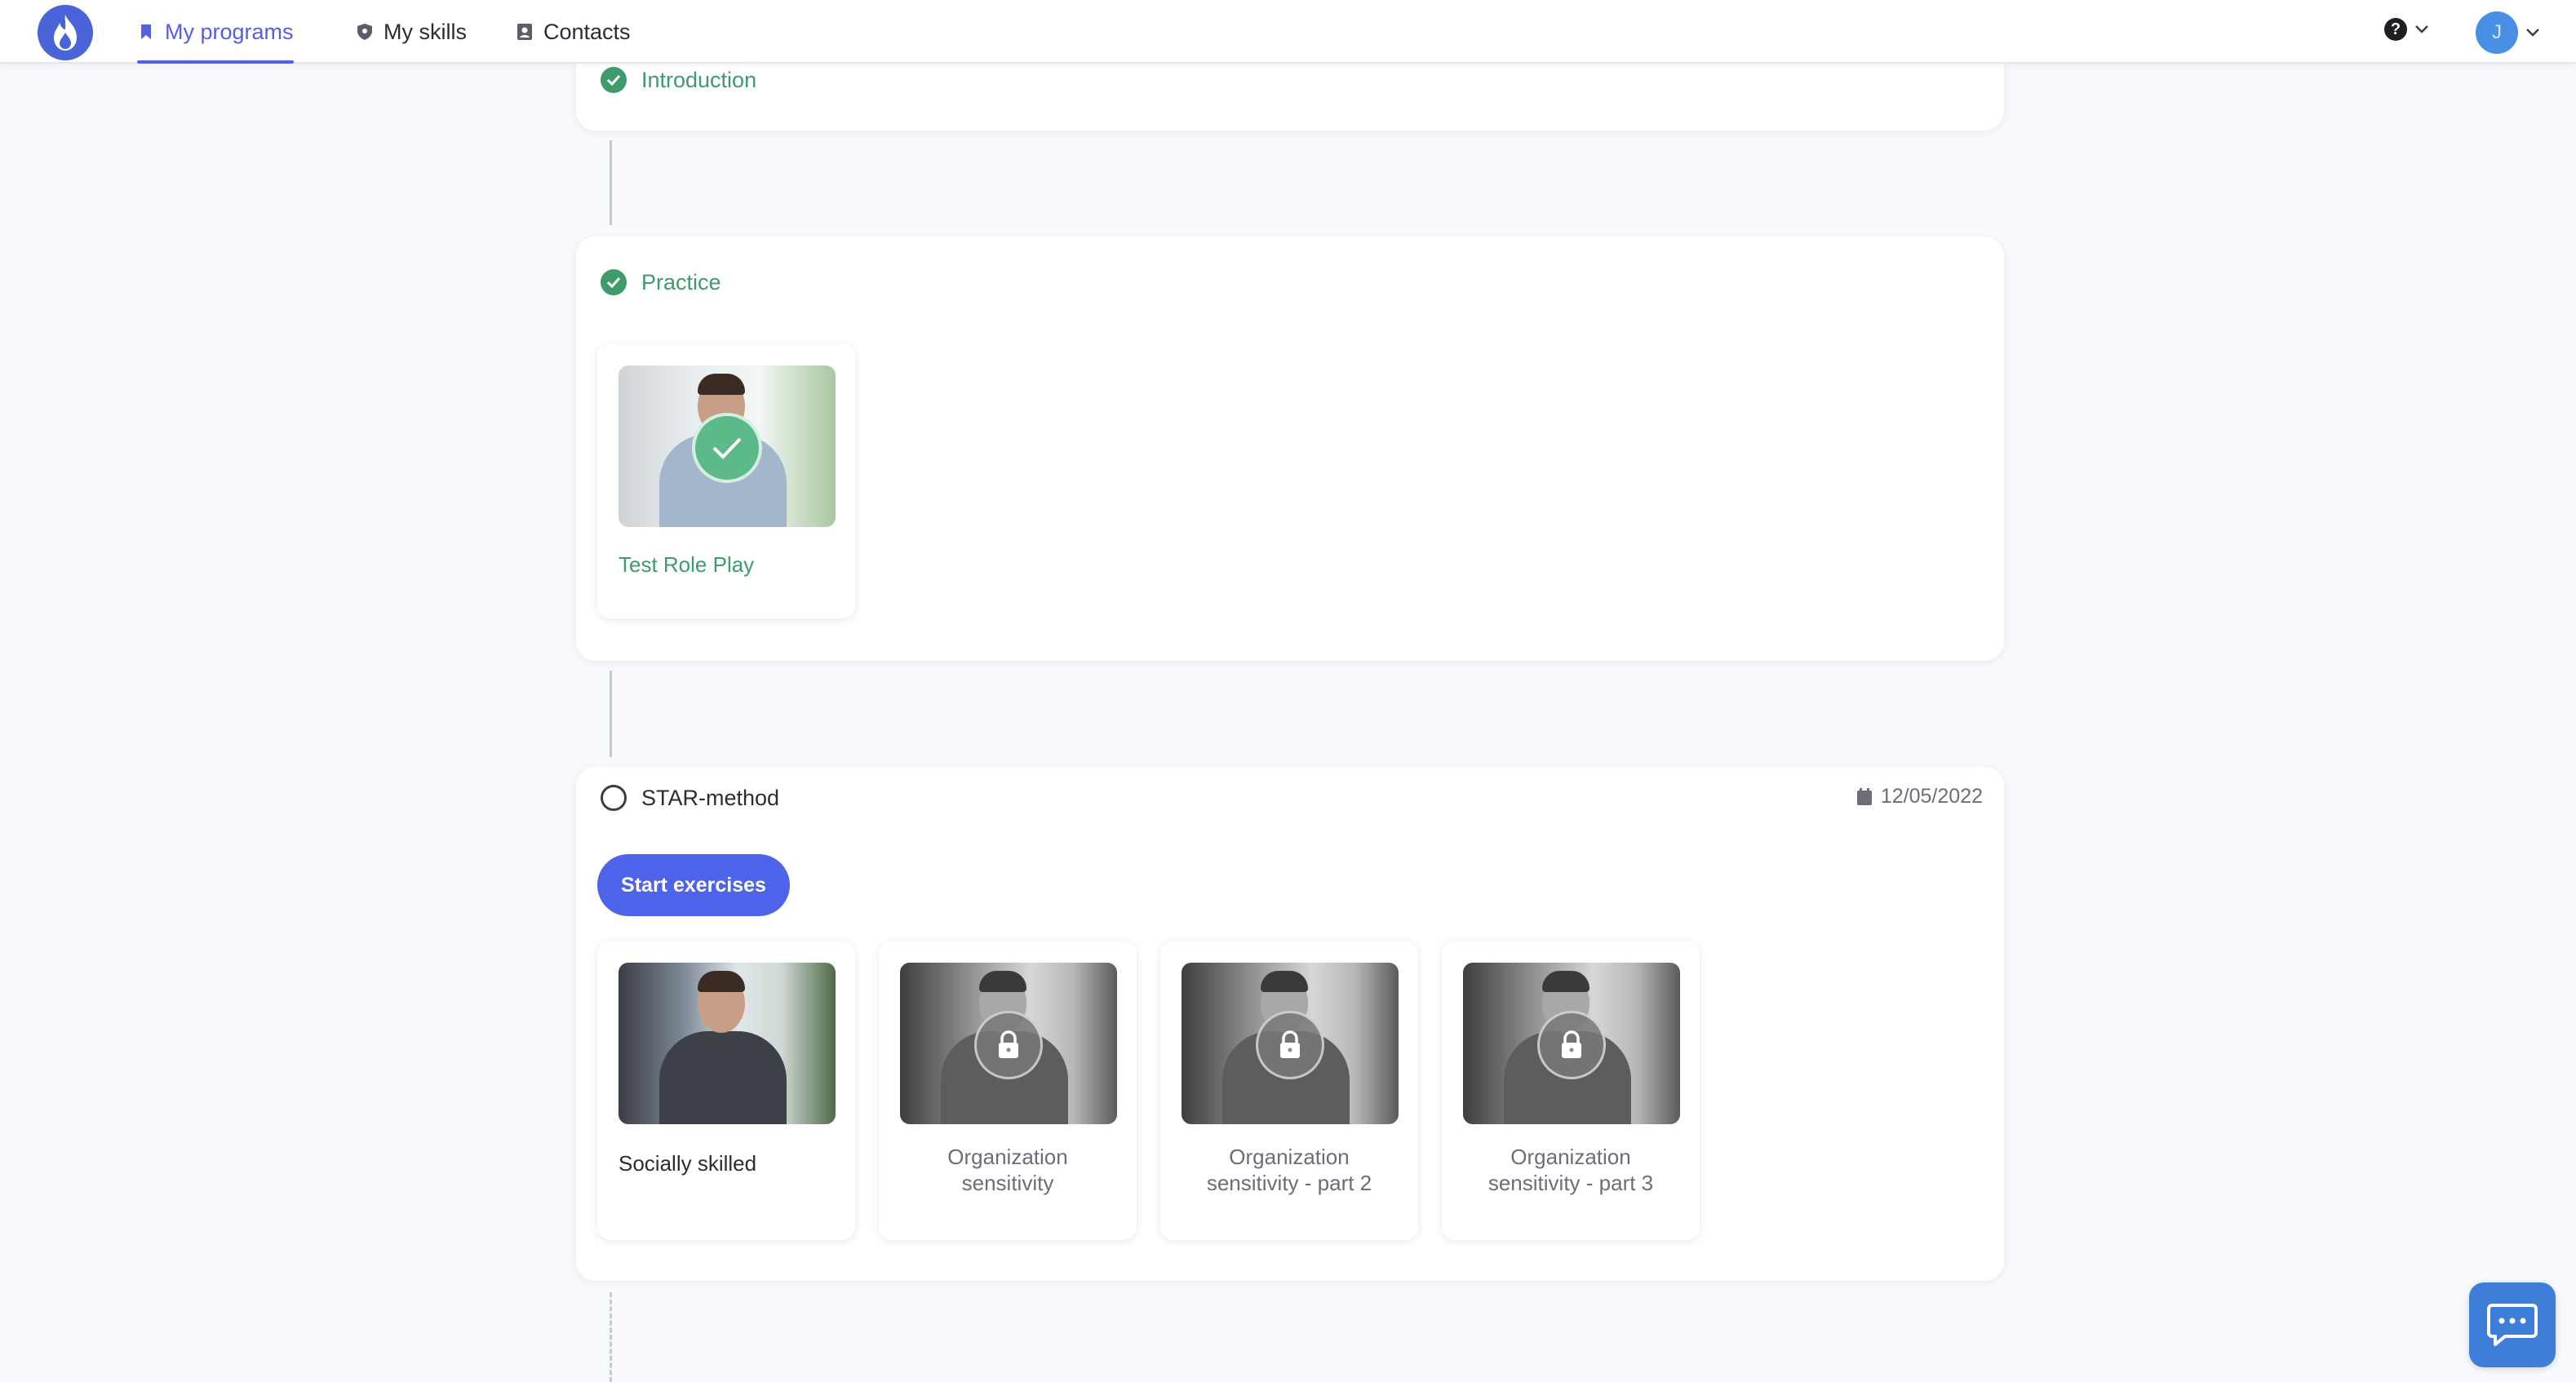  What do you see at coordinates (614, 798) in the screenshot?
I see `empty-circle-icon` at bounding box center [614, 798].